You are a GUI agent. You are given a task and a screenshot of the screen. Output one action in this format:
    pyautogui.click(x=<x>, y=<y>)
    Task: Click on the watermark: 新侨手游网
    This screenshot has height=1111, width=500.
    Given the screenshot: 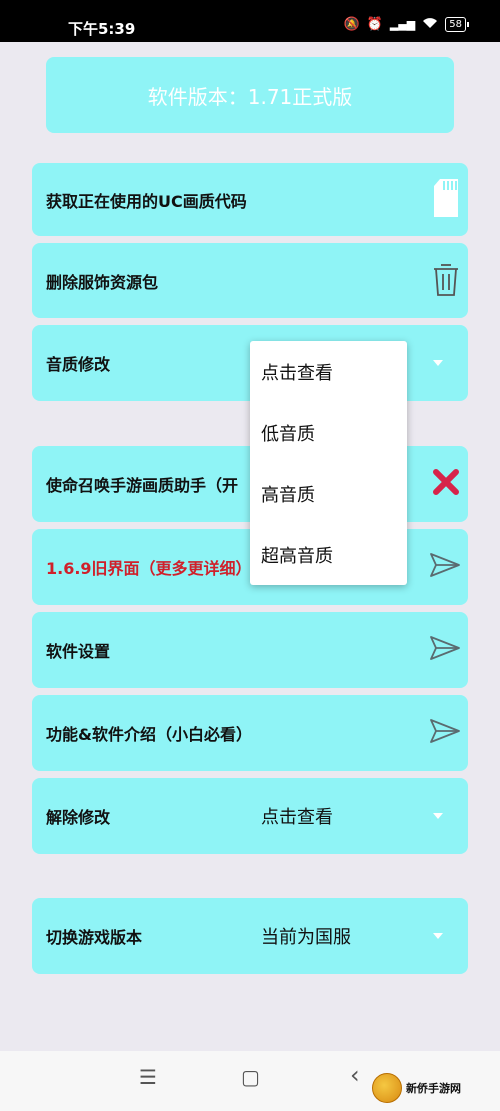 What is the action you would take?
    pyautogui.click(x=431, y=1088)
    